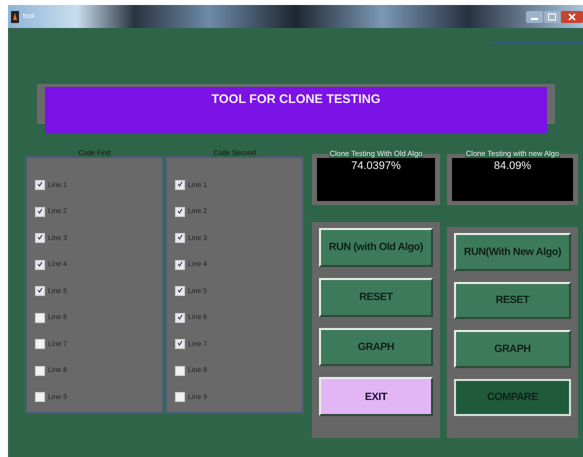 This screenshot has height=457, width=583. I want to click on minimize-icon, so click(534, 16).